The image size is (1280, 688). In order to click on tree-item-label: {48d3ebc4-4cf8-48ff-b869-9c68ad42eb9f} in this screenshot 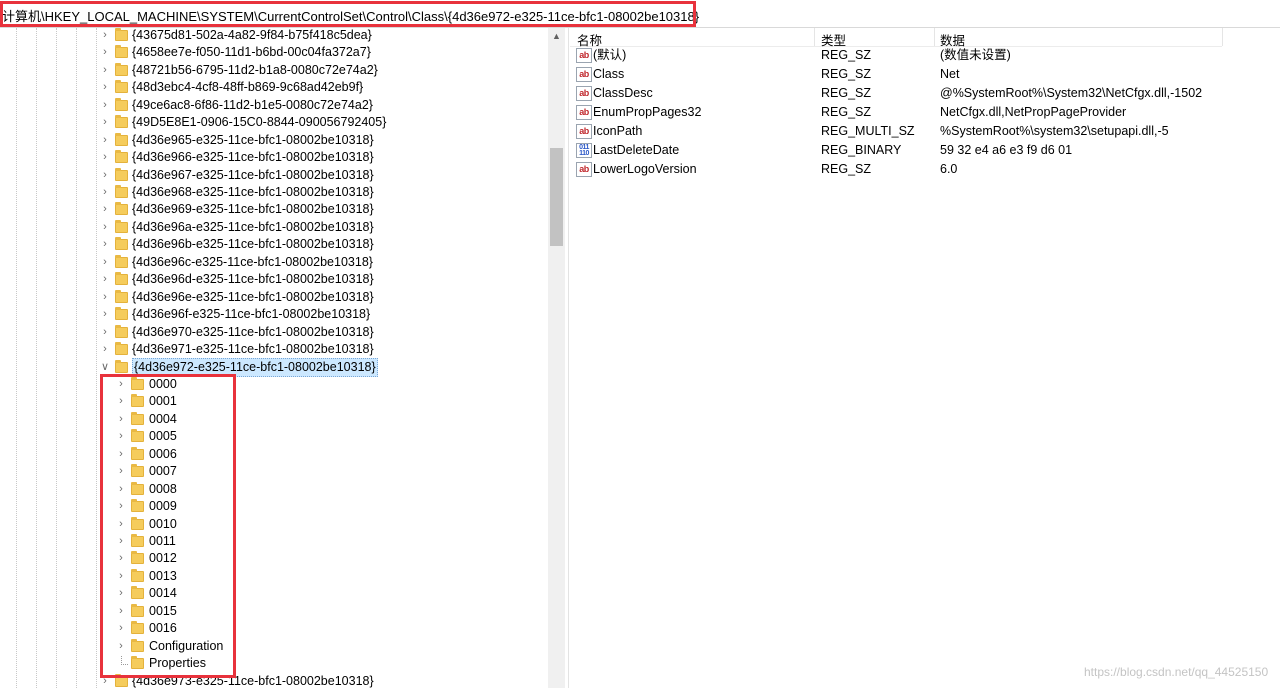, I will do `click(247, 87)`.